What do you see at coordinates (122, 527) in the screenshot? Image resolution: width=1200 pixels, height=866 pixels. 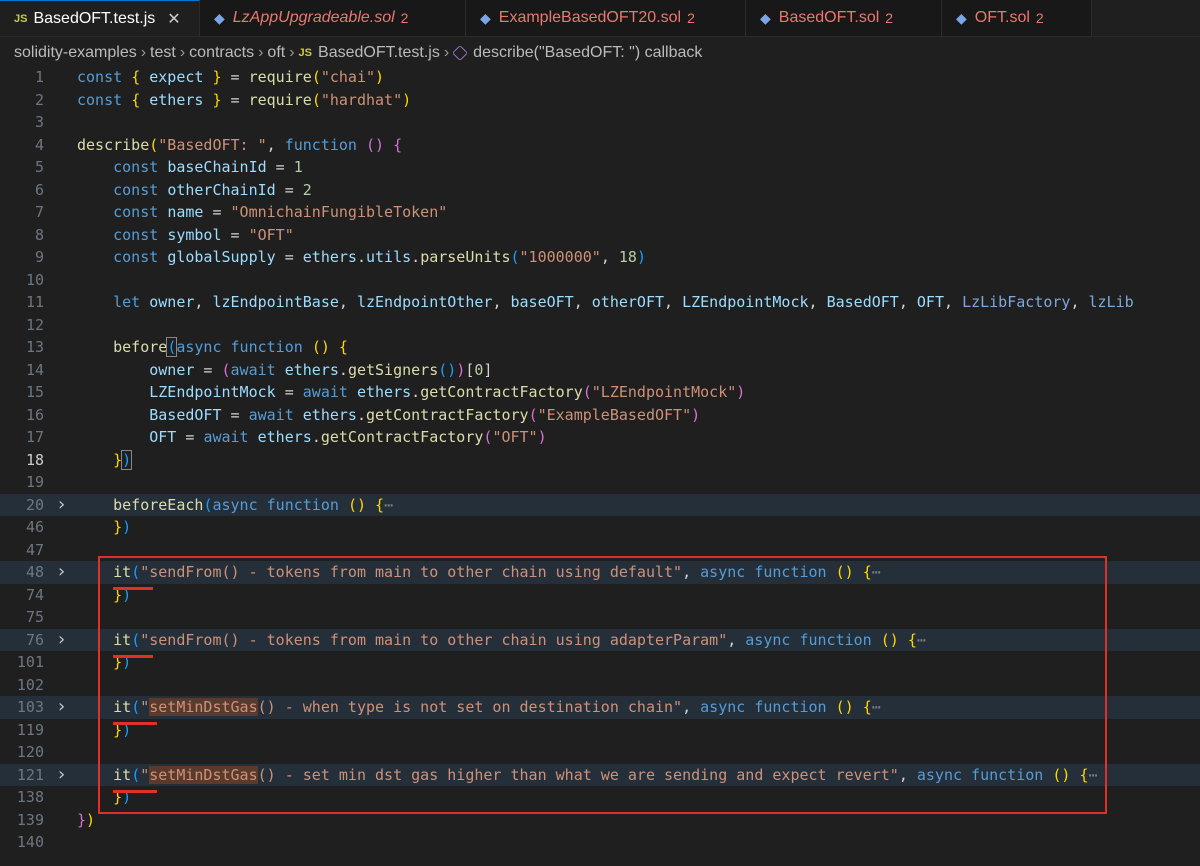 I see `code-text: })` at bounding box center [122, 527].